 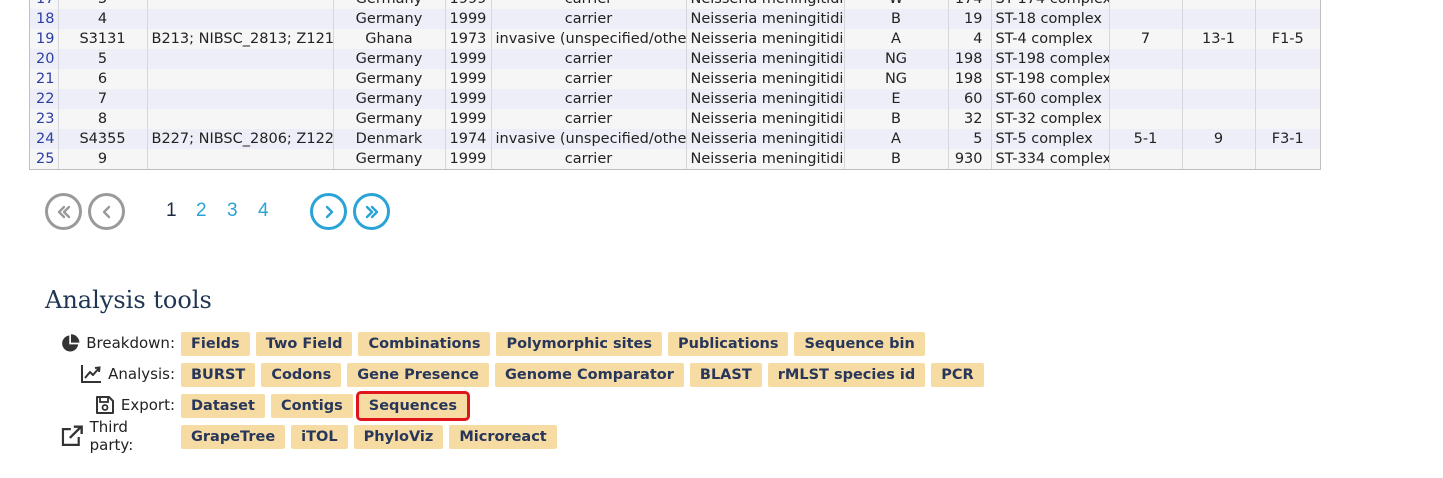 What do you see at coordinates (589, 375) in the screenshot?
I see `tool-genome-comparator: Genome Comparator` at bounding box center [589, 375].